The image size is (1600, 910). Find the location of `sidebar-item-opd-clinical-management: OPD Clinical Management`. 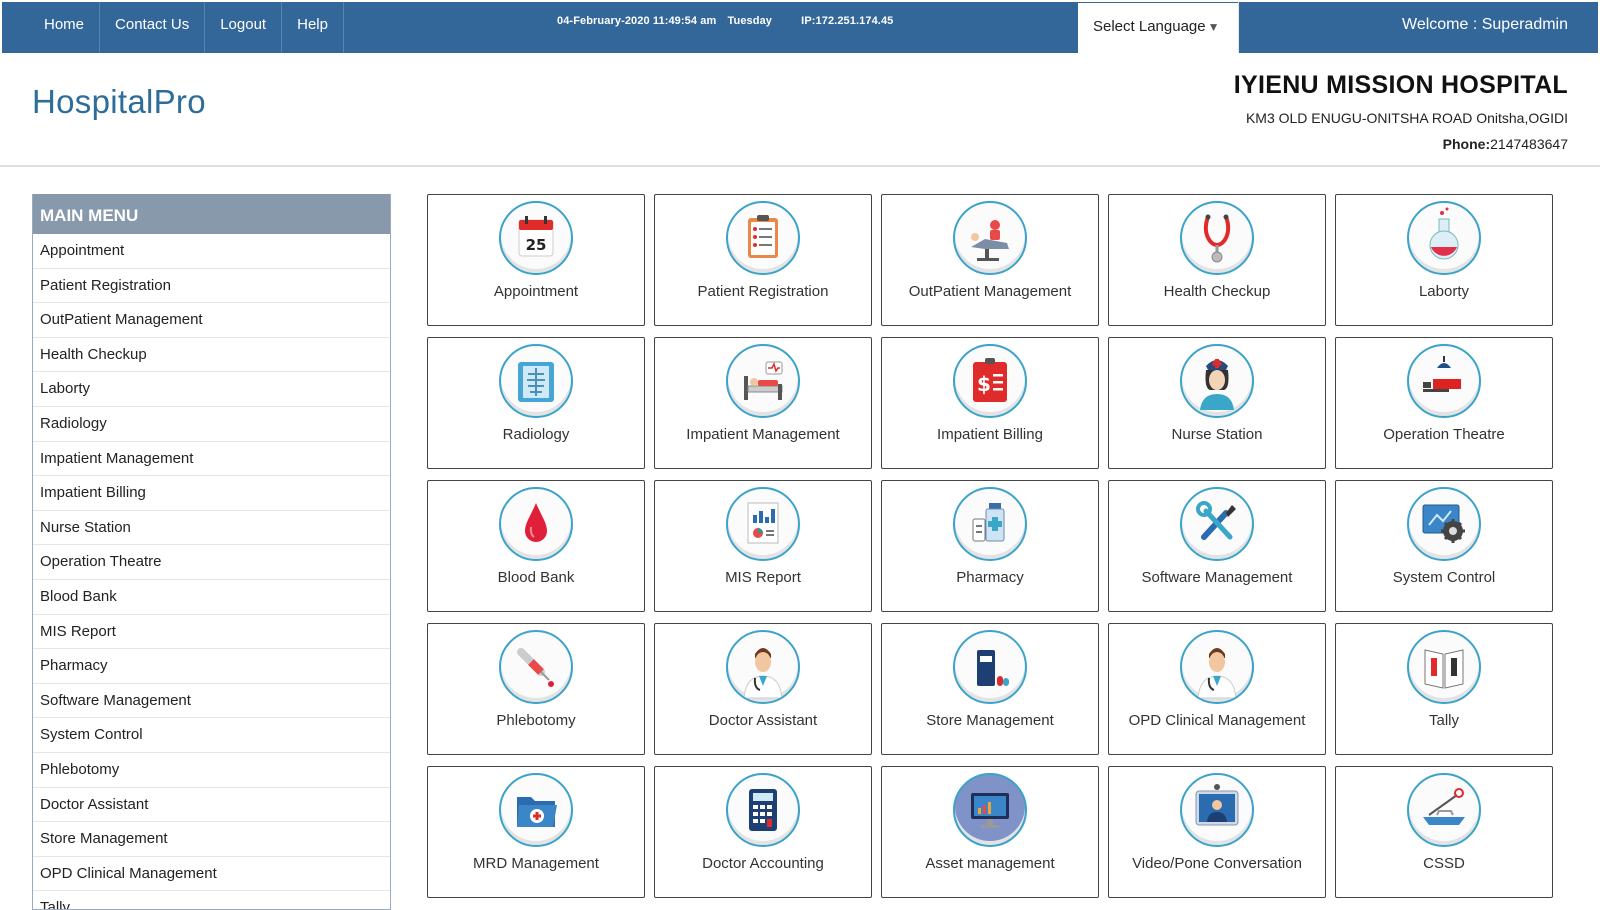

sidebar-item-opd-clinical-management: OPD Clinical Management is located at coordinates (211, 874).